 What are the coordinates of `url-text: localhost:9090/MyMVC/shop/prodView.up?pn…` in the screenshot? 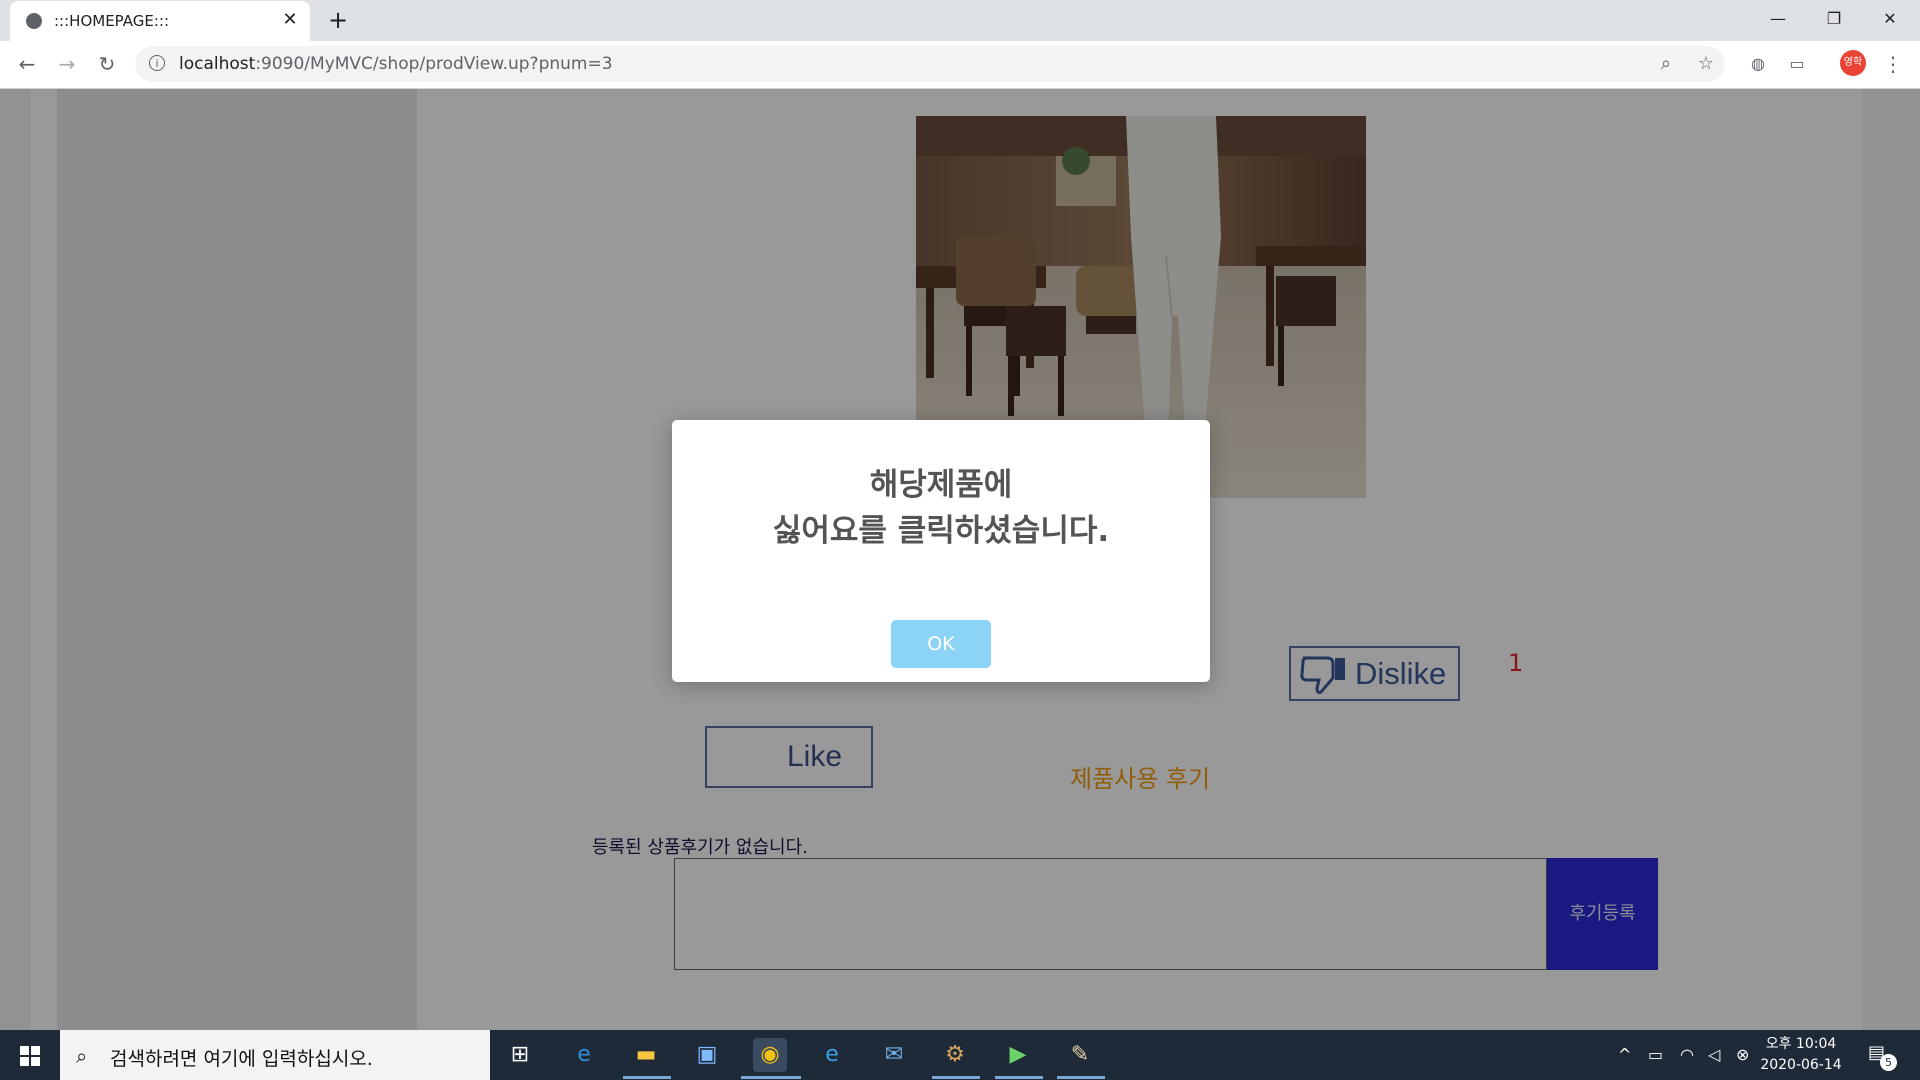 It's located at (396, 64).